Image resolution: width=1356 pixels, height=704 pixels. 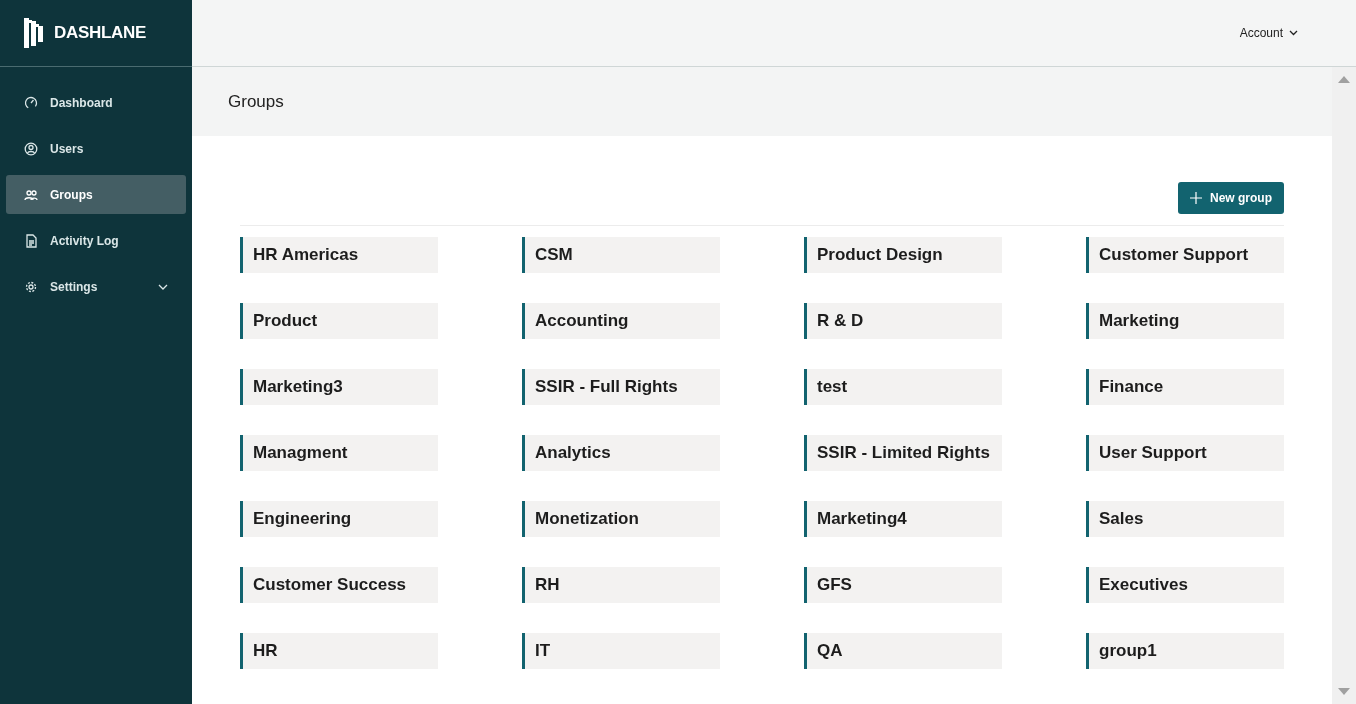 I want to click on gauge-icon, so click(x=31, y=102).